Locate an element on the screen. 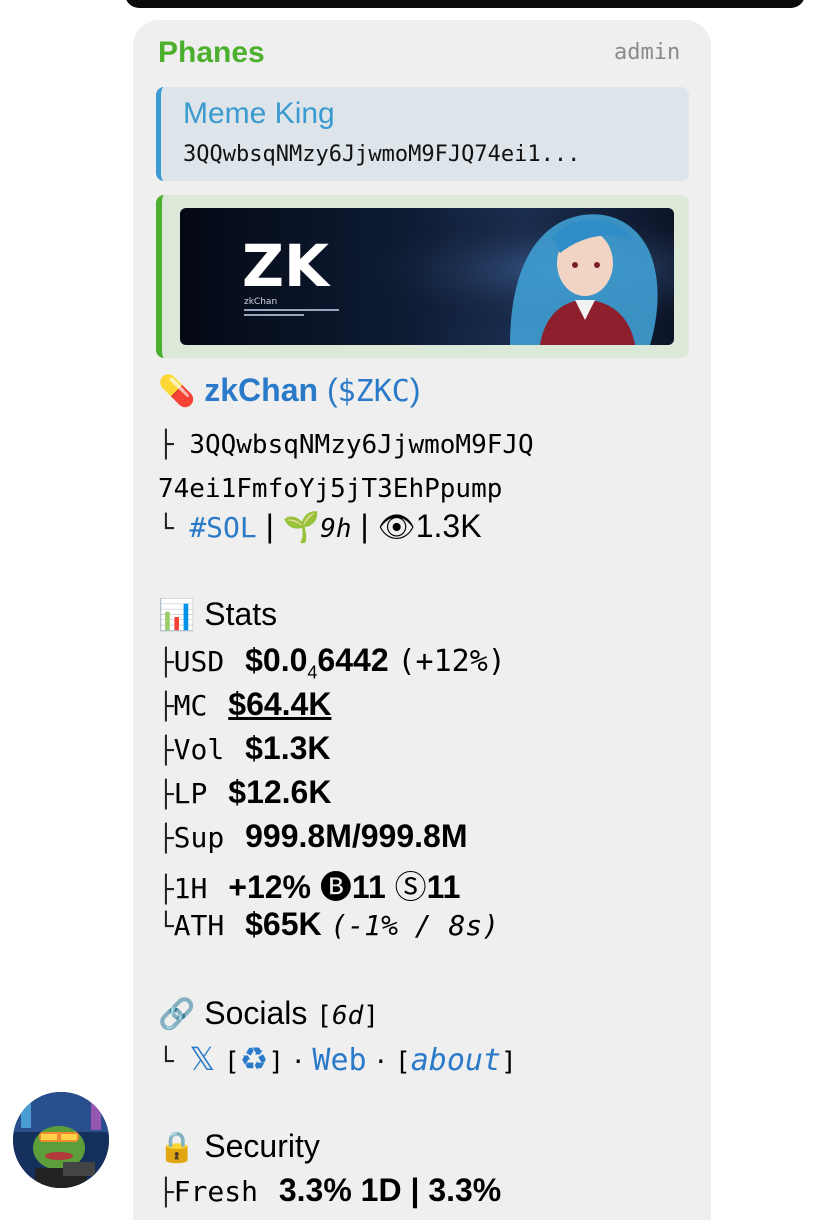 Image resolution: width=813 pixels, height=1220 pixels. token-meta-line: └ #SOL | 🌱9h | 👁1.3K is located at coordinates (320, 526).